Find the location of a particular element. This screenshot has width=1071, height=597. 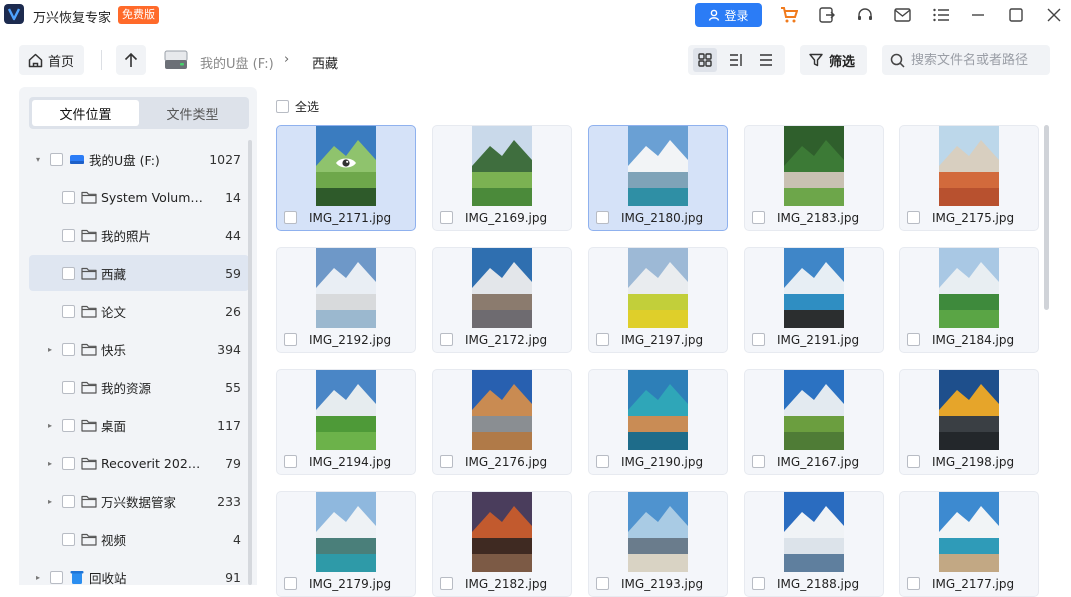

file-card: IMG_2198.jpg is located at coordinates (969, 422).